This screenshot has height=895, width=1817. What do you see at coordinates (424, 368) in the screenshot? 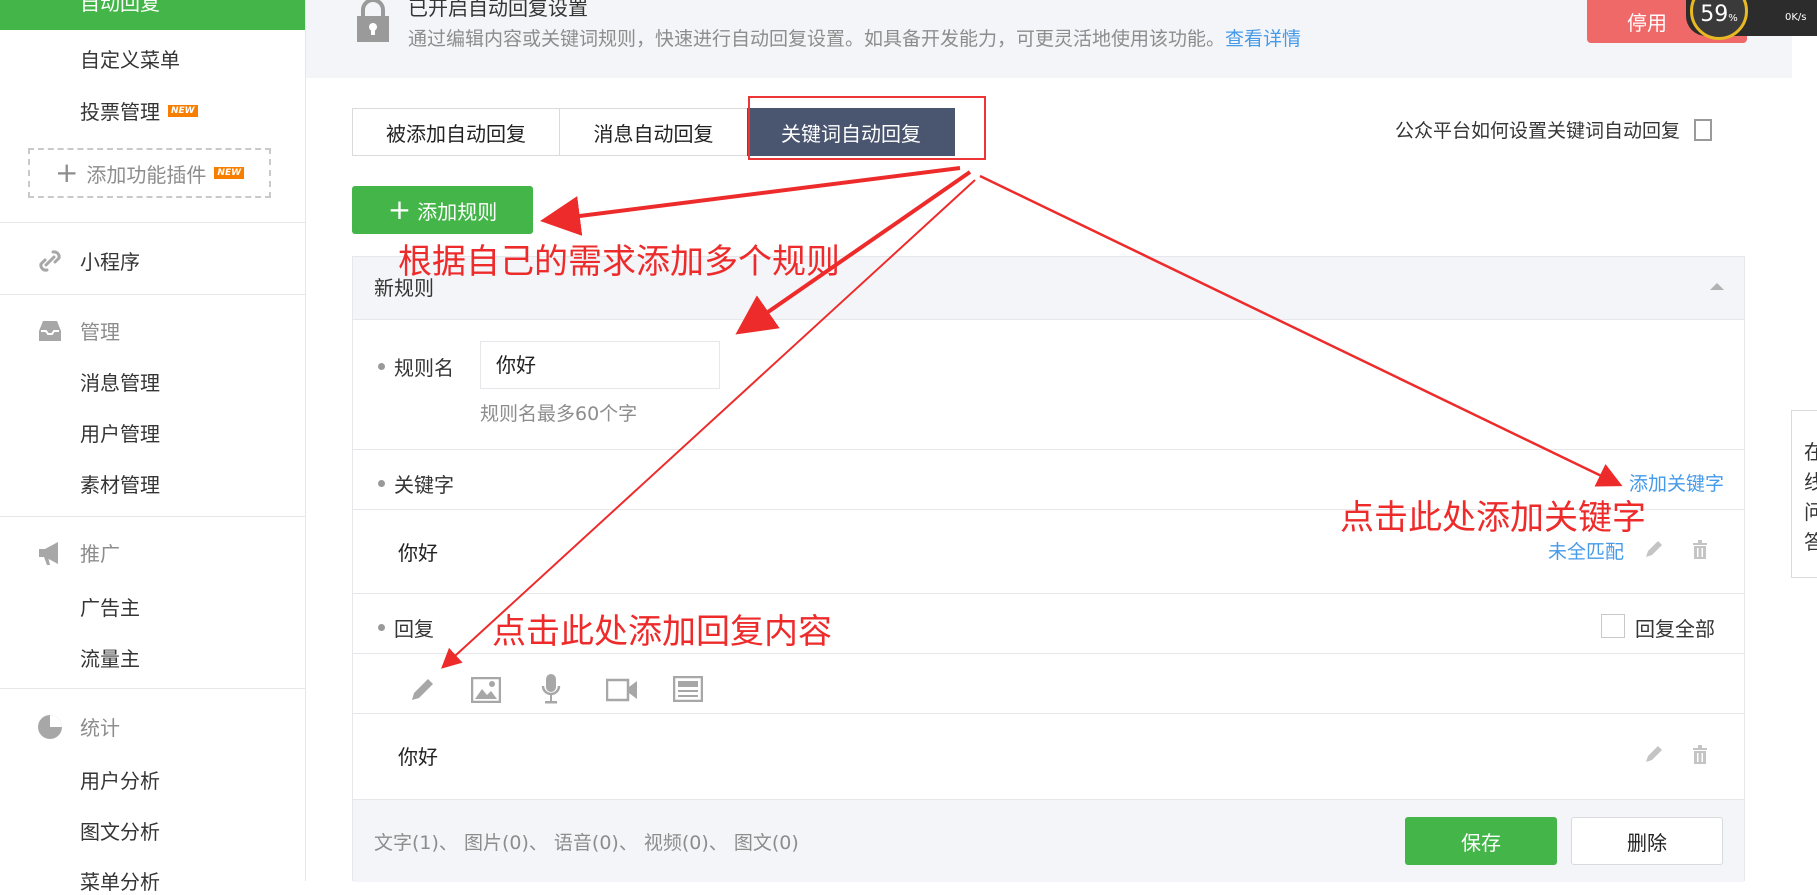
I see `rule-name-label-text: 规则名` at bounding box center [424, 368].